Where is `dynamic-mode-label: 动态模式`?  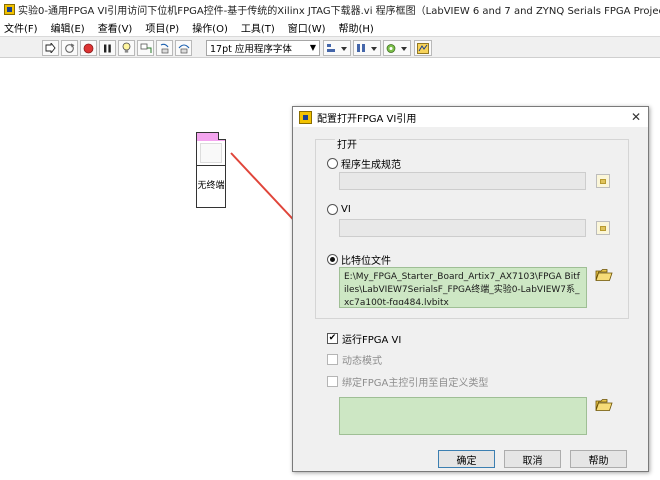
dynamic-mode-label: 动态模式 is located at coordinates (362, 361).